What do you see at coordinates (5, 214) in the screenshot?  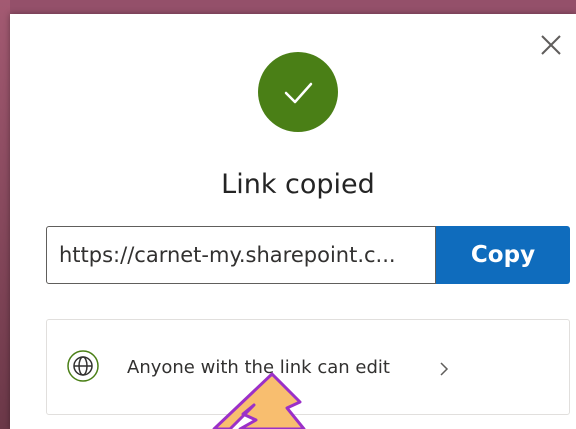 I see `backdrop-edge` at bounding box center [5, 214].